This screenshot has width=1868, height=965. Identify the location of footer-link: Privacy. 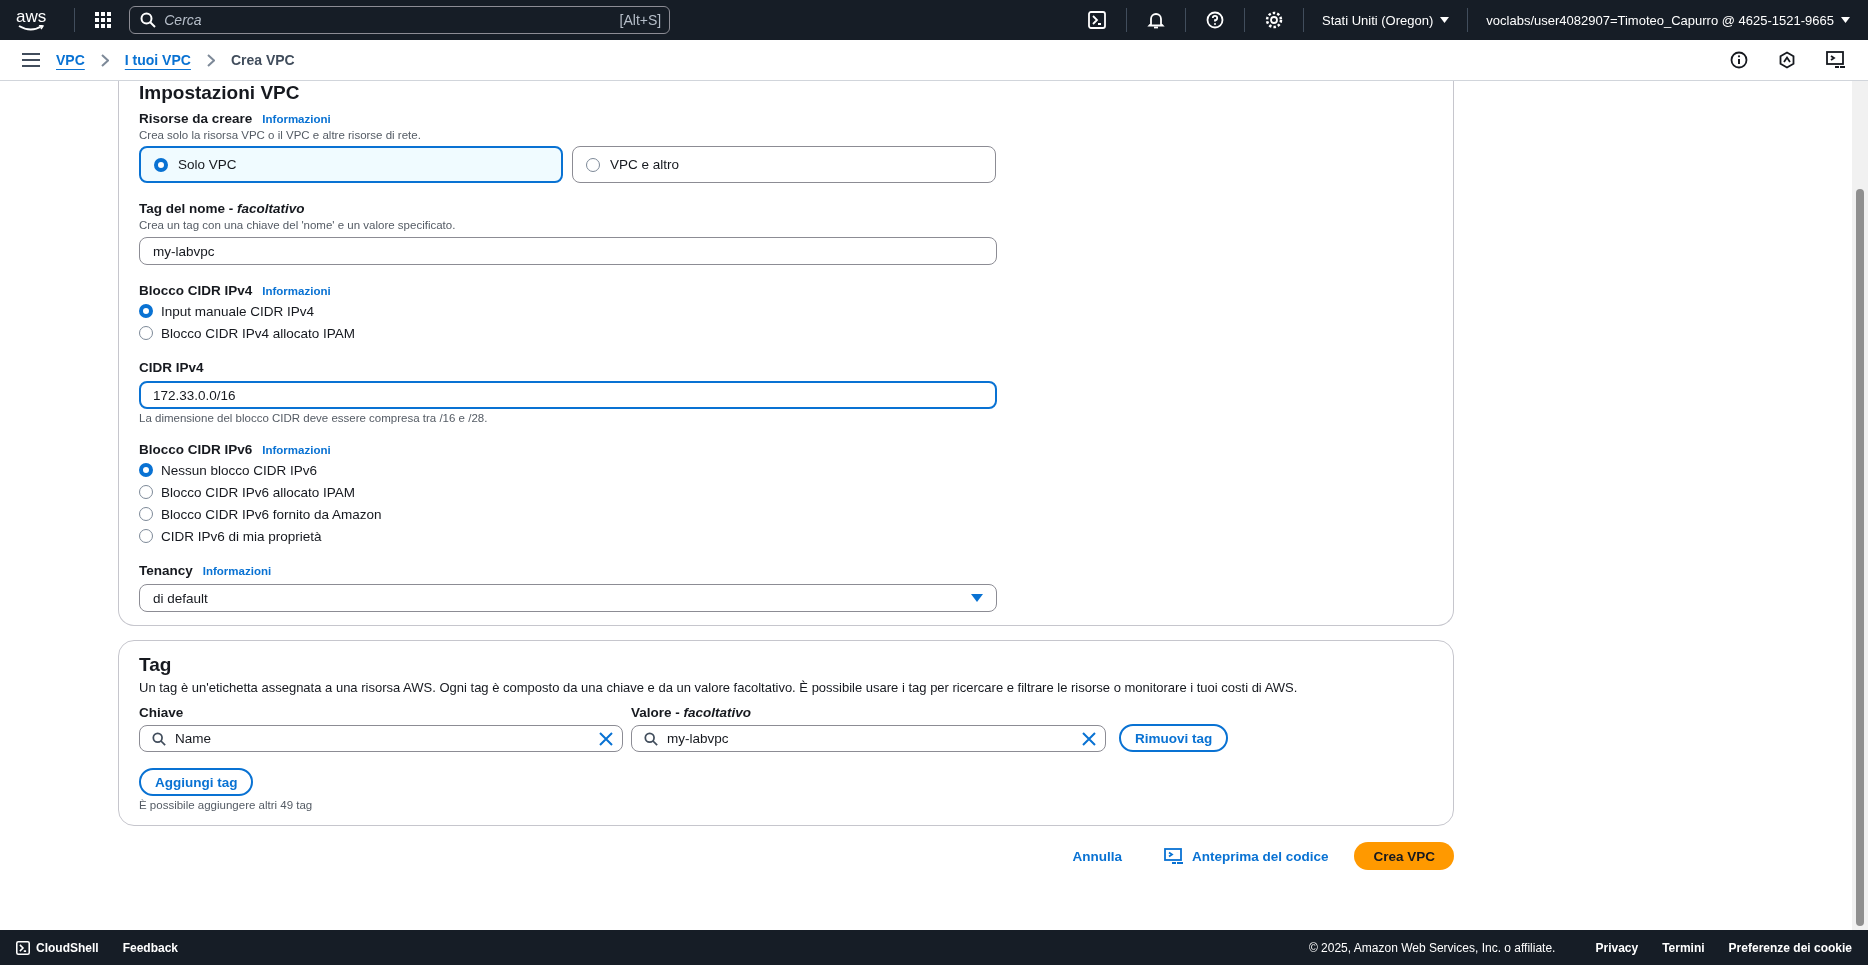
(1617, 947).